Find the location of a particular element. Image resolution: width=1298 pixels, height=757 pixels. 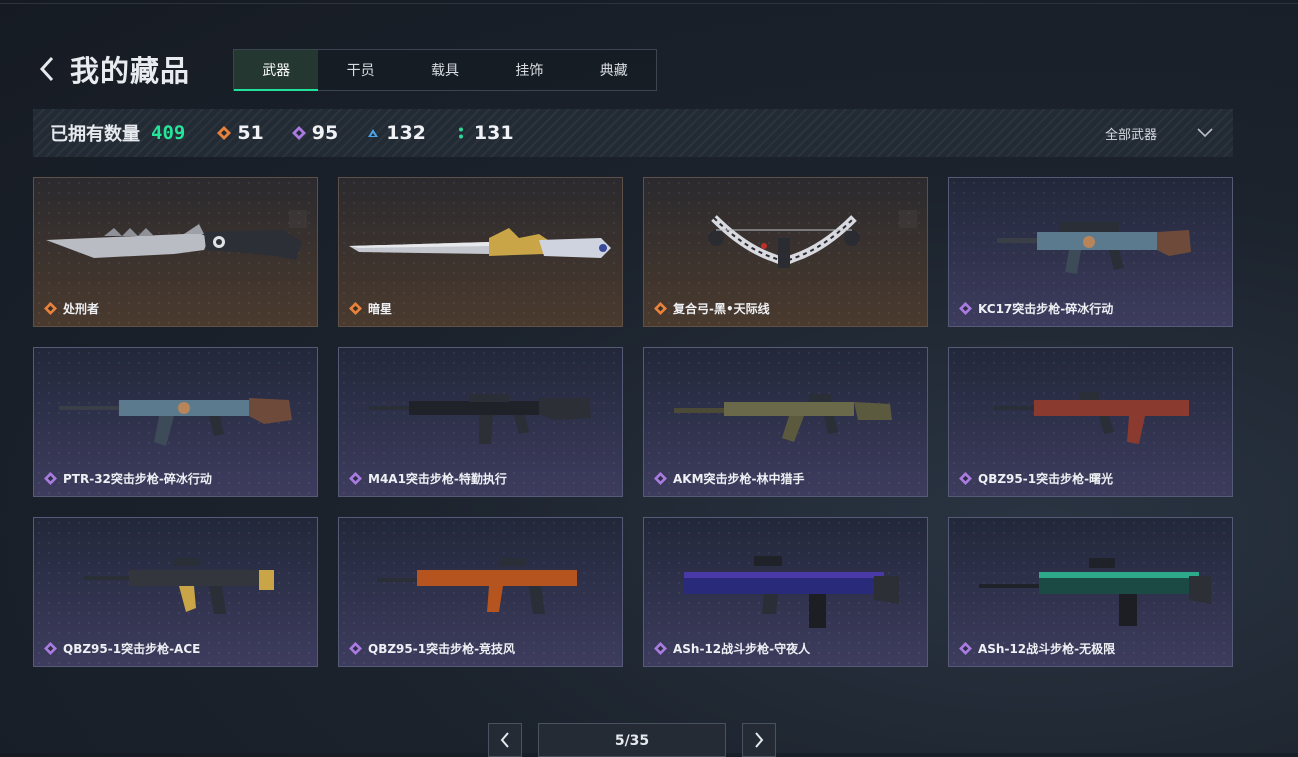

weapon-card: QBZ95-1突击步枪-ACE is located at coordinates (175, 592).